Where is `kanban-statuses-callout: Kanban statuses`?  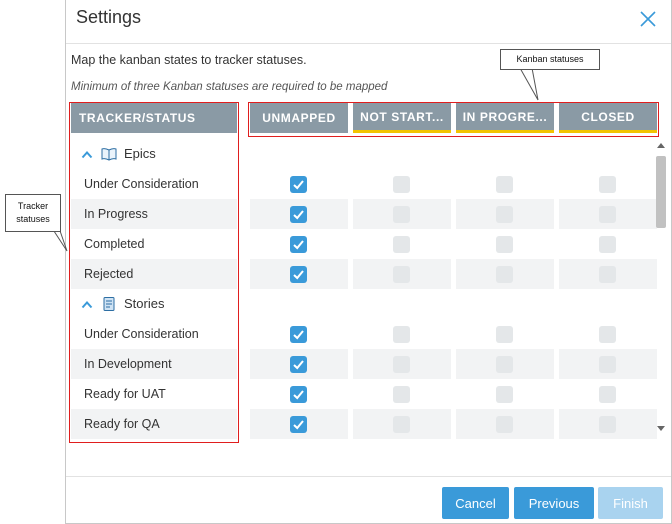 kanban-statuses-callout: Kanban statuses is located at coordinates (550, 59).